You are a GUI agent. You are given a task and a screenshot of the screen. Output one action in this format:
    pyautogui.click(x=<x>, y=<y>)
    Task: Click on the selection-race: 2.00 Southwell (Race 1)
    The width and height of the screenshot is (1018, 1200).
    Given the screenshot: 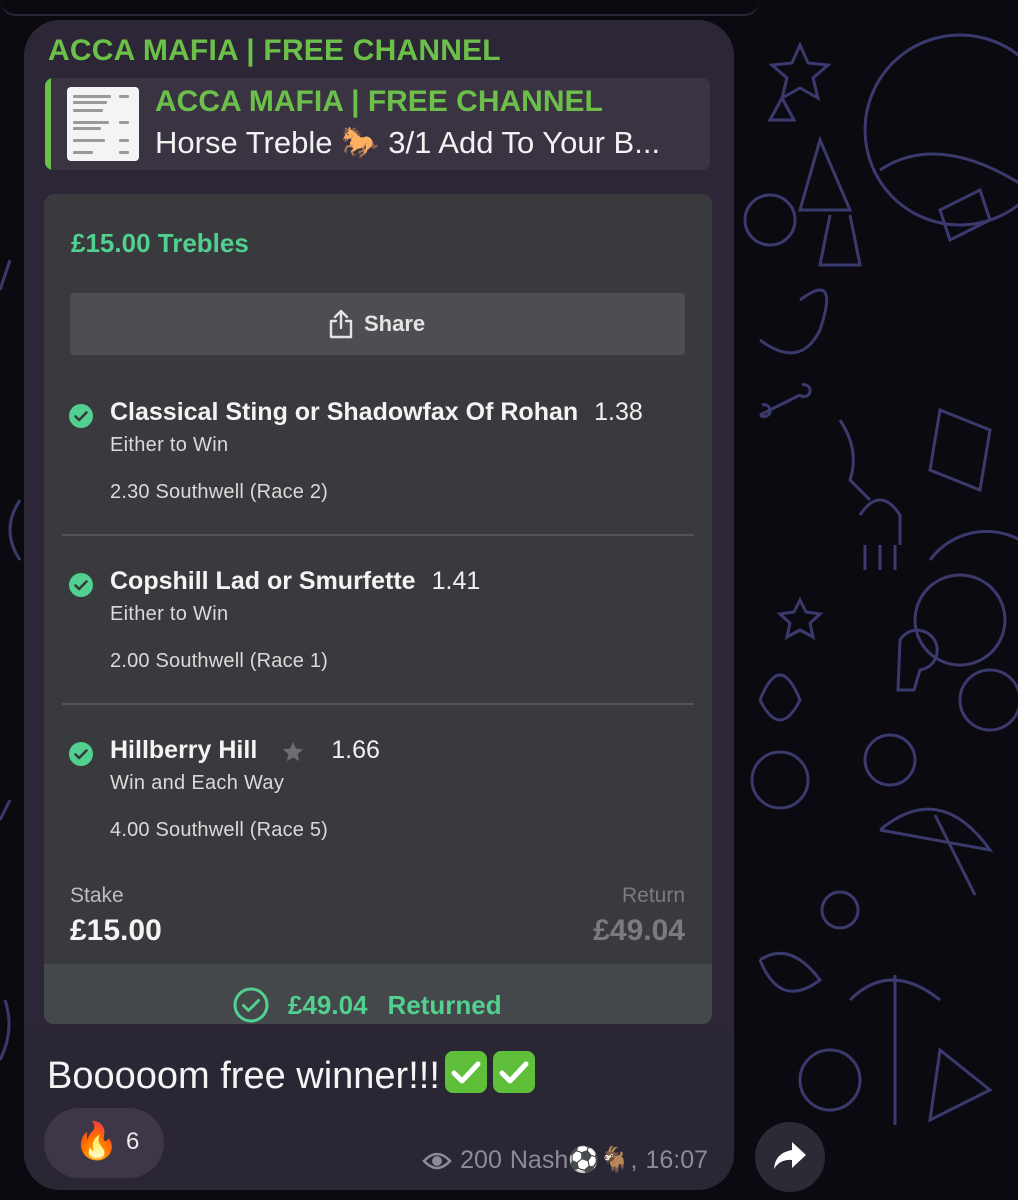 What is the action you would take?
    pyautogui.click(x=219, y=661)
    